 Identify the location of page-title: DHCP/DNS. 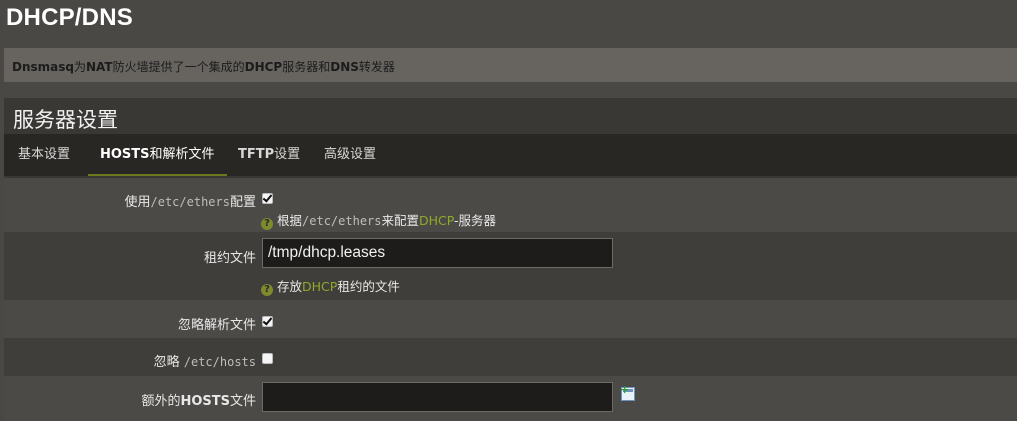
(69, 17).